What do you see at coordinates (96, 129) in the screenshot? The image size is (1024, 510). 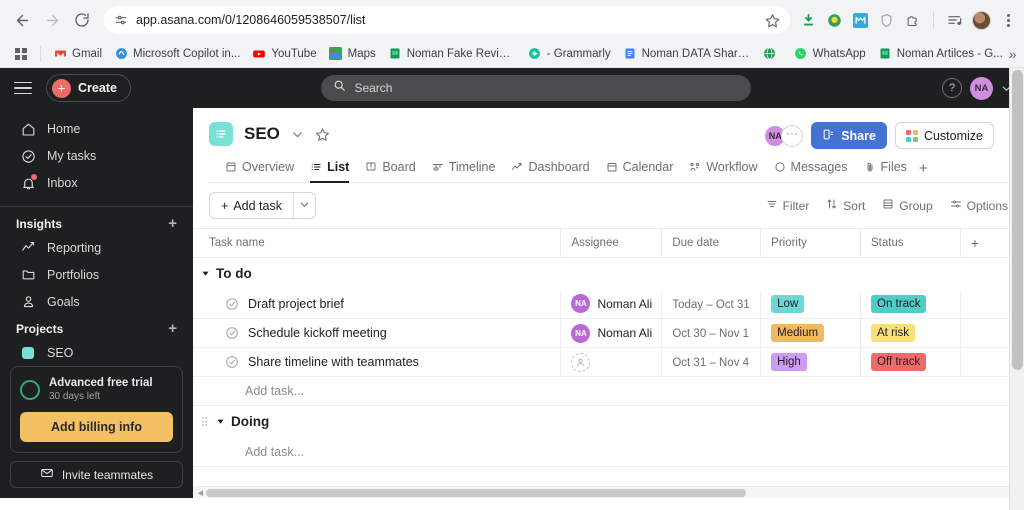 I see `sidebar-item-home: Home` at bounding box center [96, 129].